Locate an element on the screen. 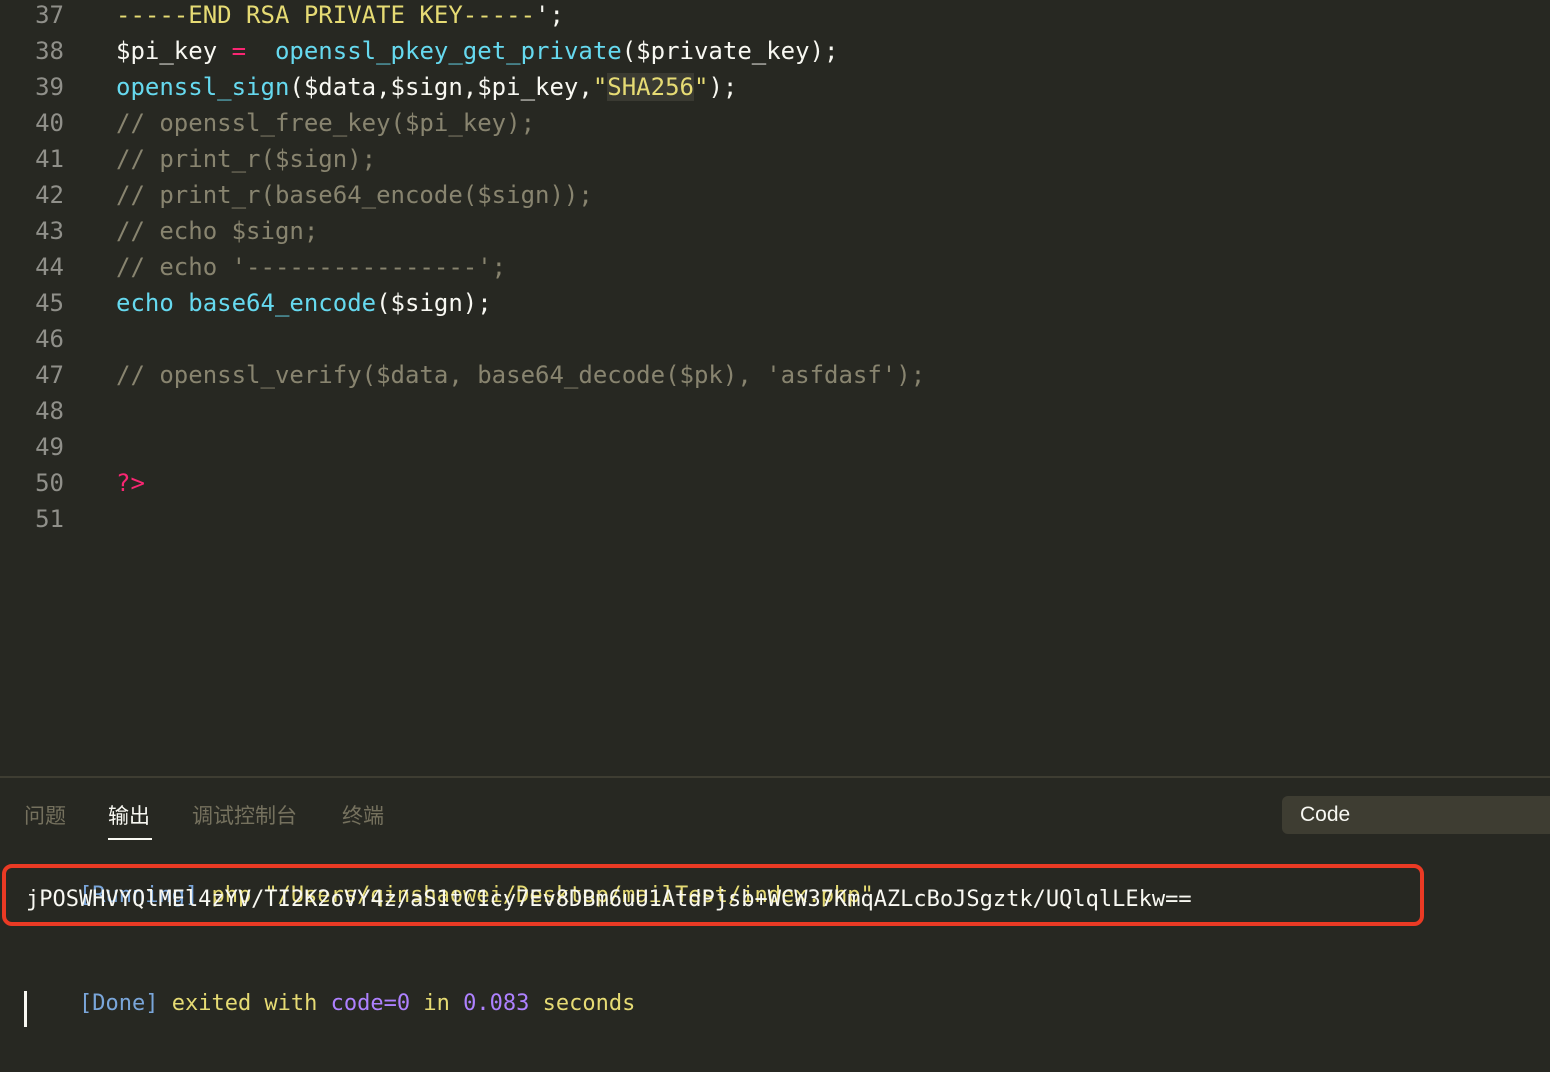 The height and width of the screenshot is (1072, 1550). code-text: // print_r(base64_encode($sign)); is located at coordinates (354, 195).